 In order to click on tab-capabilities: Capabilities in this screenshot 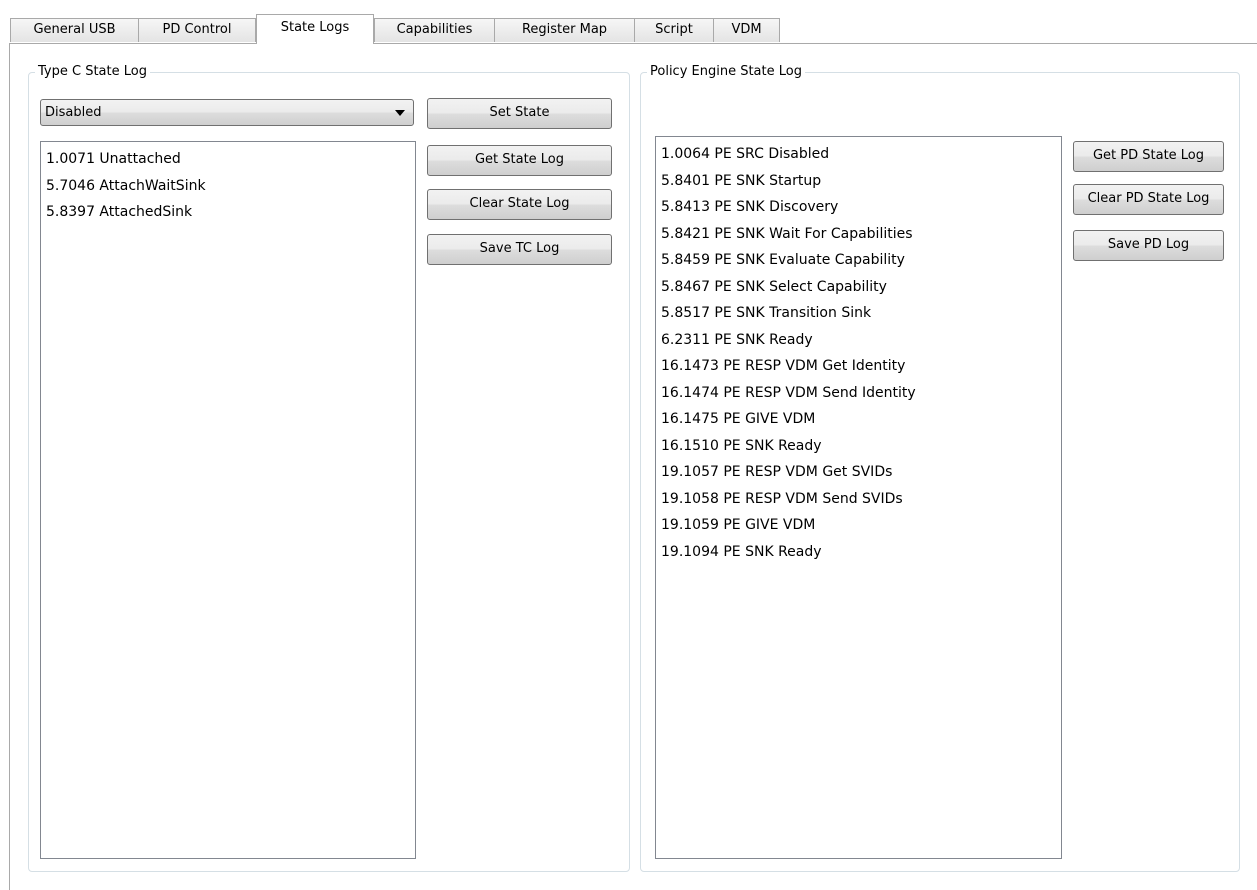, I will do `click(434, 30)`.